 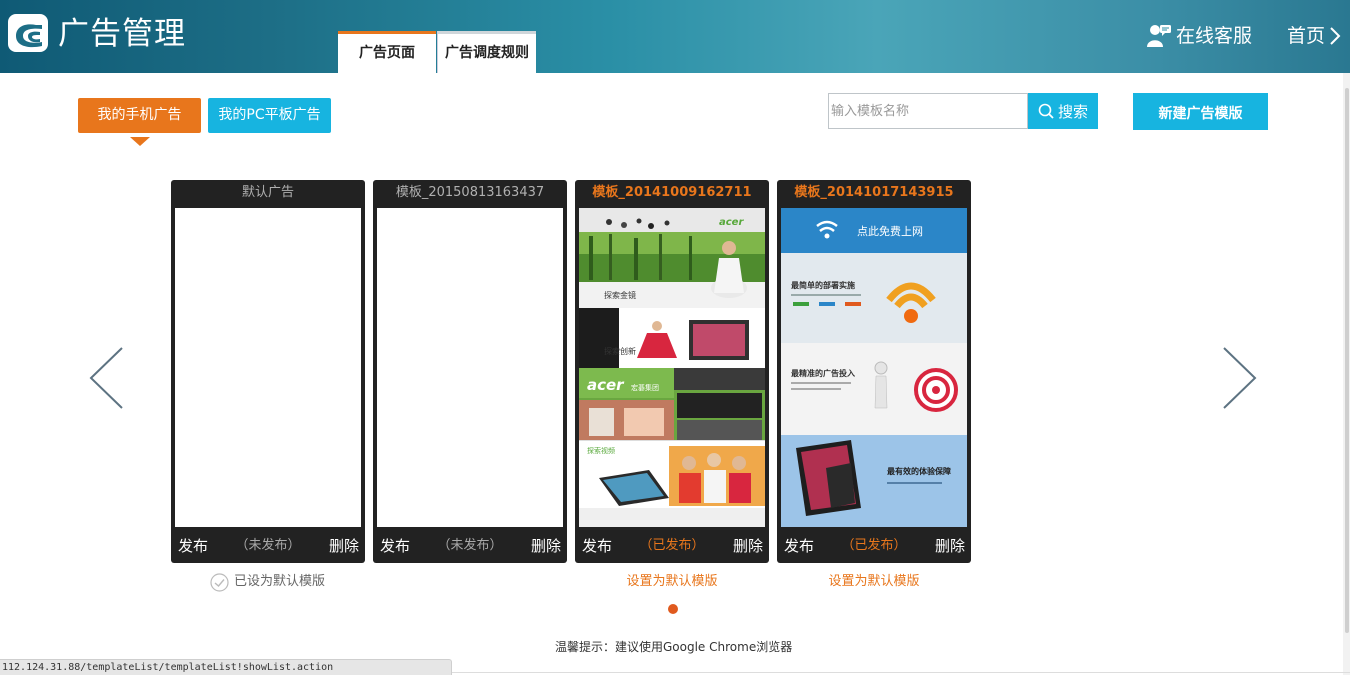 I want to click on home-link: 首页, so click(x=1314, y=36).